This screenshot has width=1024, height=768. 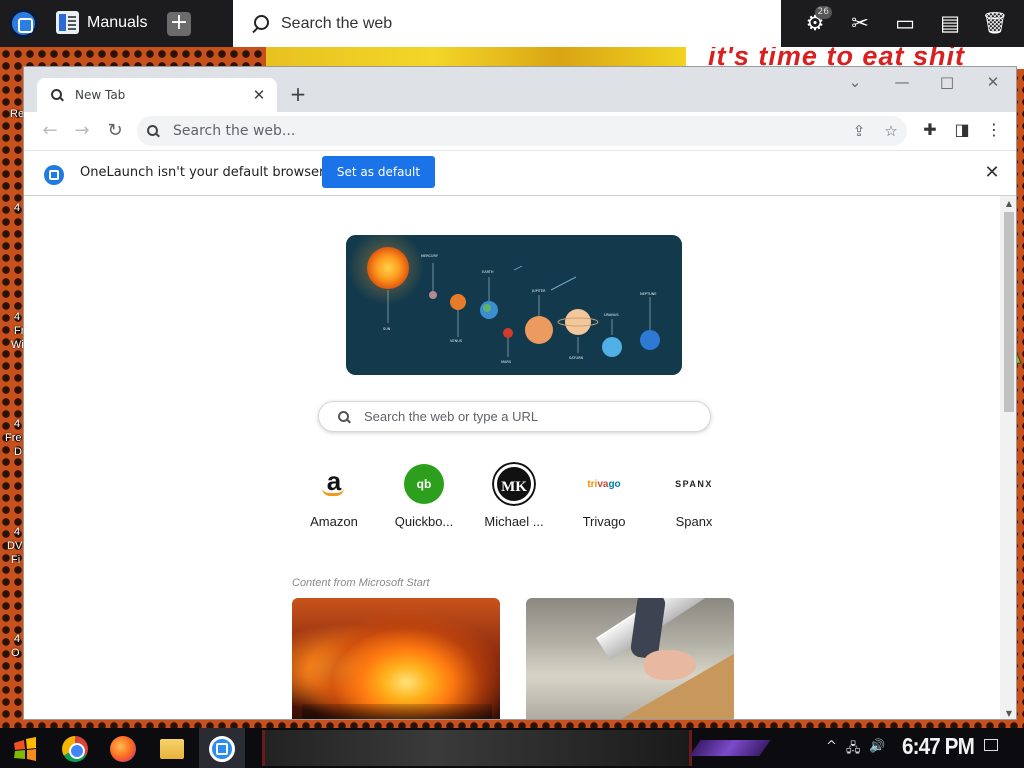 What do you see at coordinates (202, 172) in the screenshot?
I see `infobar-message: OneLaunch isn't your default browser` at bounding box center [202, 172].